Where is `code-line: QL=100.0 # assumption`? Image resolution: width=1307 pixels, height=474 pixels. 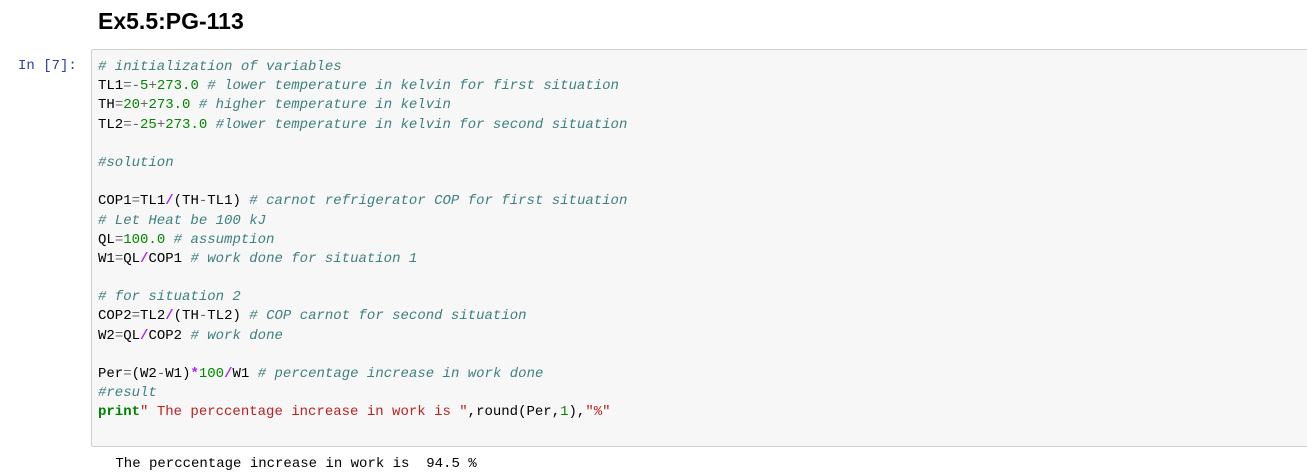 code-line: QL=100.0 # assumption is located at coordinates (362, 240).